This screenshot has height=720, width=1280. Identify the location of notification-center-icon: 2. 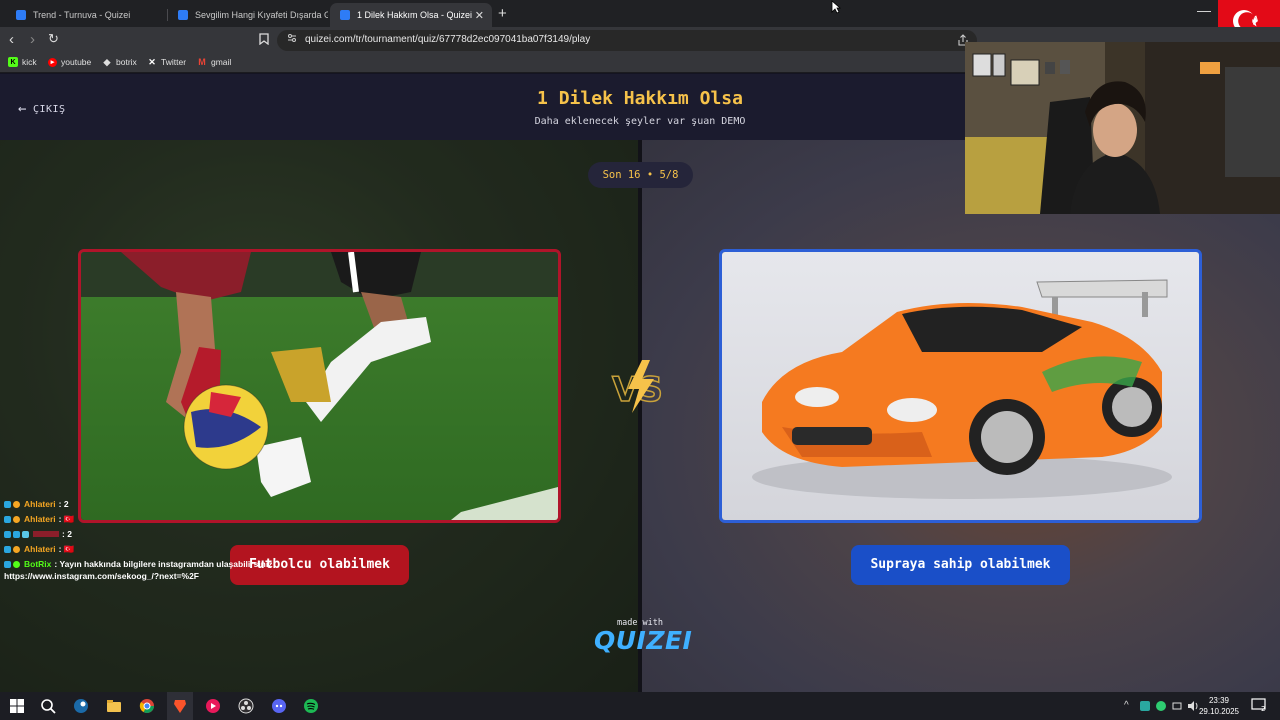
(1259, 705).